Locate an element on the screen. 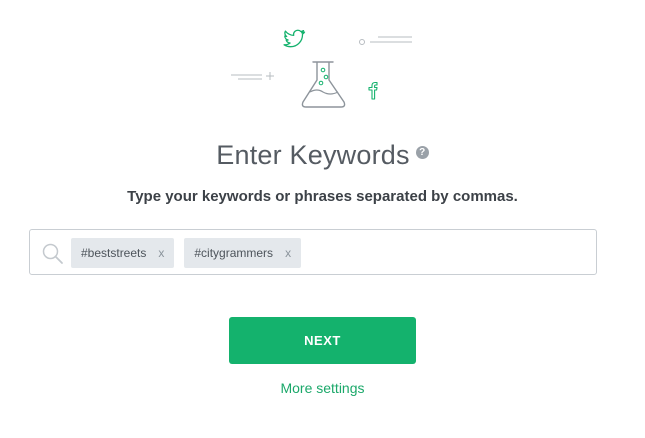 The height and width of the screenshot is (438, 645). heading: Enter Keywords? is located at coordinates (322, 155).